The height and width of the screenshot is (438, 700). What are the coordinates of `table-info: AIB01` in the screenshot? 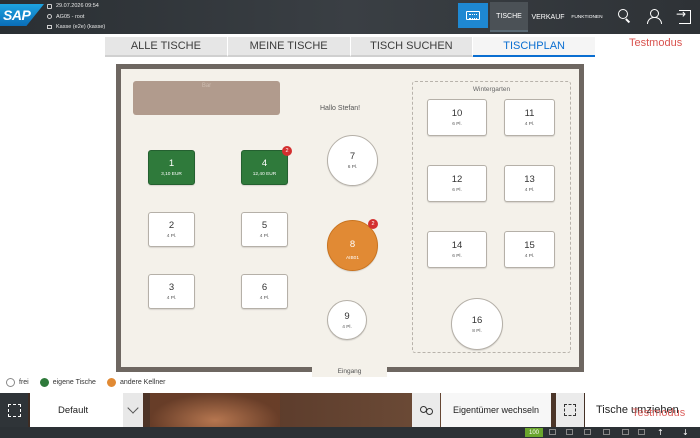 It's located at (352, 258).